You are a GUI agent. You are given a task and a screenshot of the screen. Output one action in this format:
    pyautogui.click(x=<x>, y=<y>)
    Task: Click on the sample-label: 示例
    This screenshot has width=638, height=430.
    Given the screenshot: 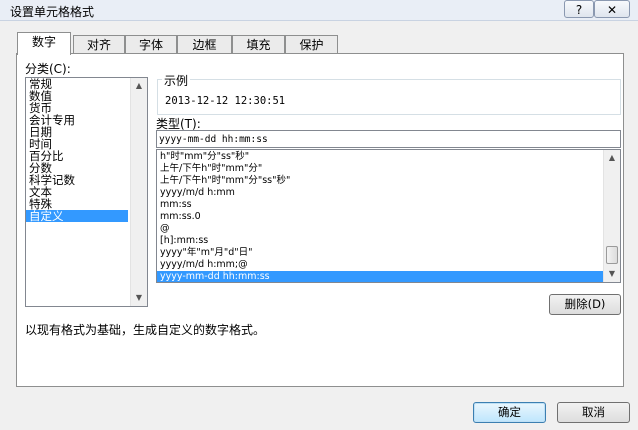 What is the action you would take?
    pyautogui.click(x=176, y=80)
    